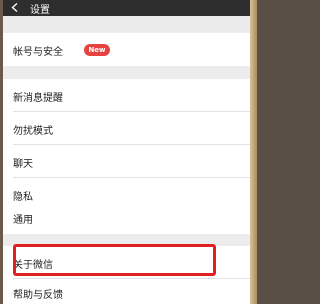 Image resolution: width=320 pixels, height=304 pixels. What do you see at coordinates (23, 220) in the screenshot?
I see `settings-item-label: 通用` at bounding box center [23, 220].